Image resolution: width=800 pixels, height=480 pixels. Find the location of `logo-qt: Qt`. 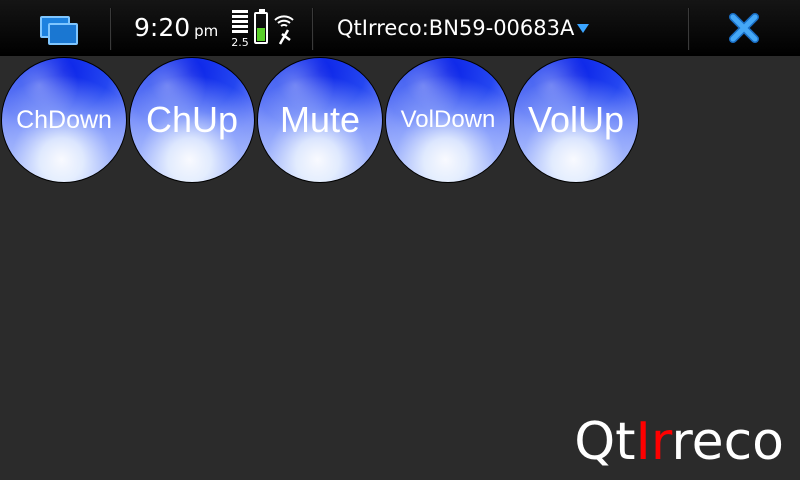

logo-qt: Qt is located at coordinates (605, 442).